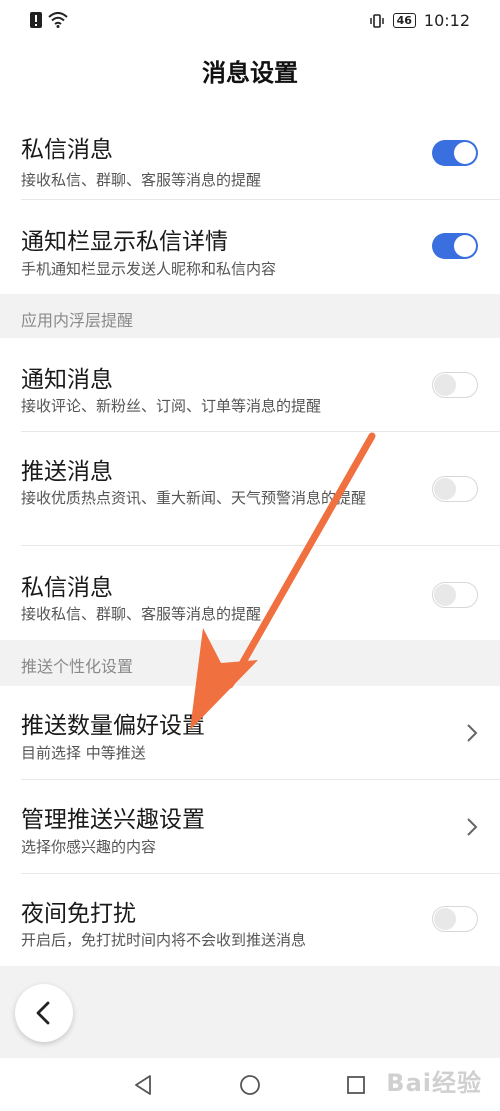 This screenshot has width=500, height=1111. I want to click on setting-row-notification-detail: 通知栏显示私信详情 手机通知栏显示发送人昵称和私信内容, so click(250, 247).